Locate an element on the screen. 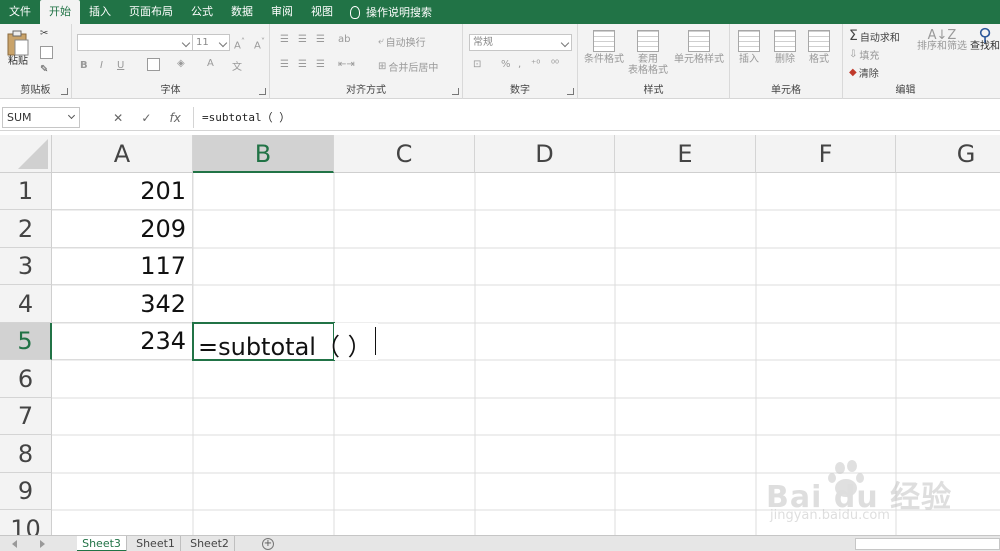 This screenshot has width=1000, height=551. clipboard-launcher is located at coordinates (64, 91).